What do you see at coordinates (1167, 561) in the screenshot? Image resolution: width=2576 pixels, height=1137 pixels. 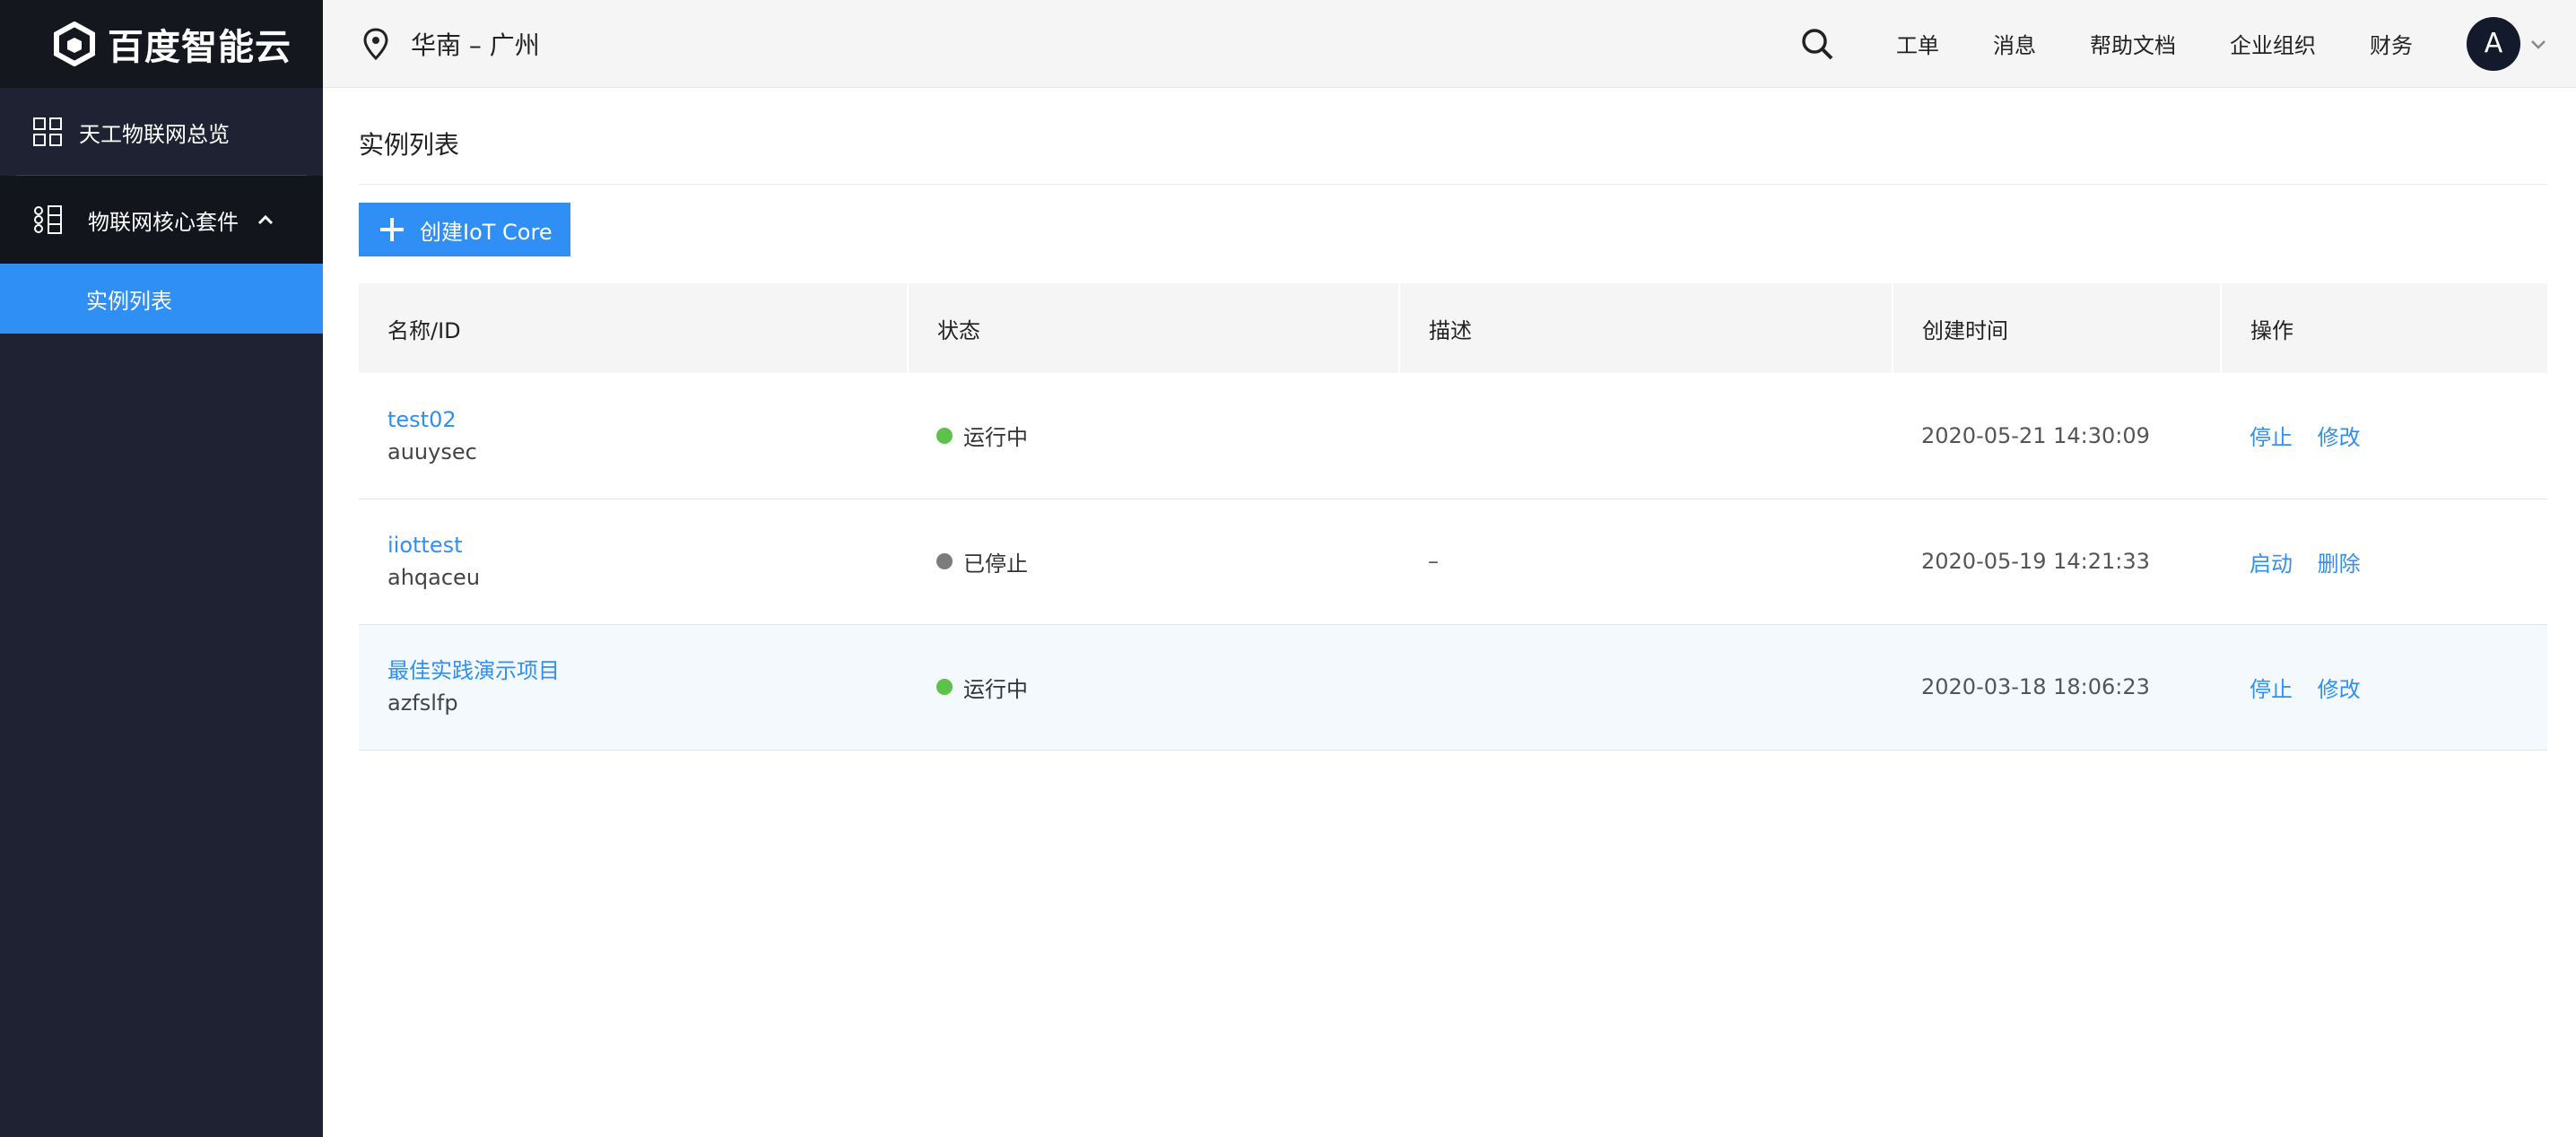 I see `status-badge: 已停止` at bounding box center [1167, 561].